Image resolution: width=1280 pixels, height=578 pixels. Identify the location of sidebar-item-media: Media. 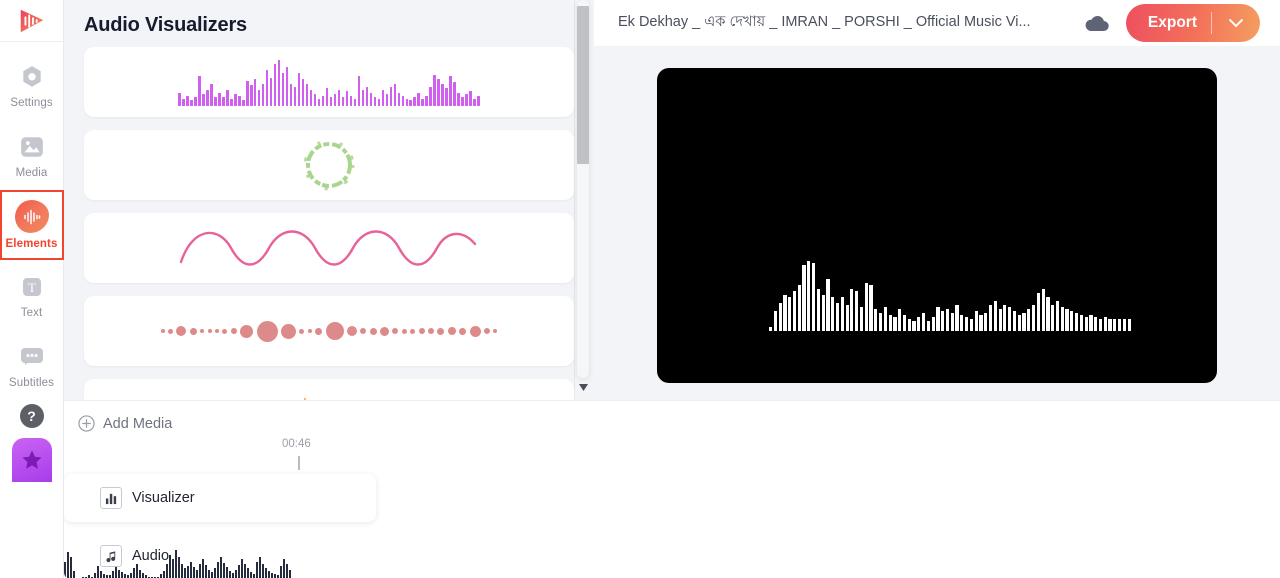
(32, 155).